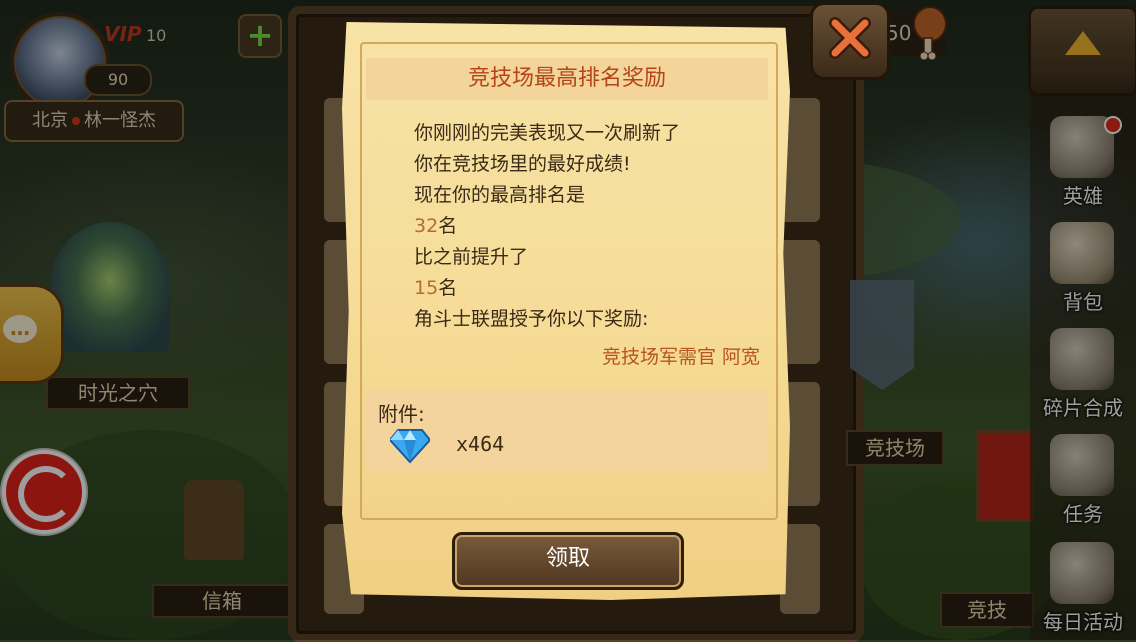 The width and height of the screenshot is (1136, 642). I want to click on attachment-label: 附件:, so click(401, 414).